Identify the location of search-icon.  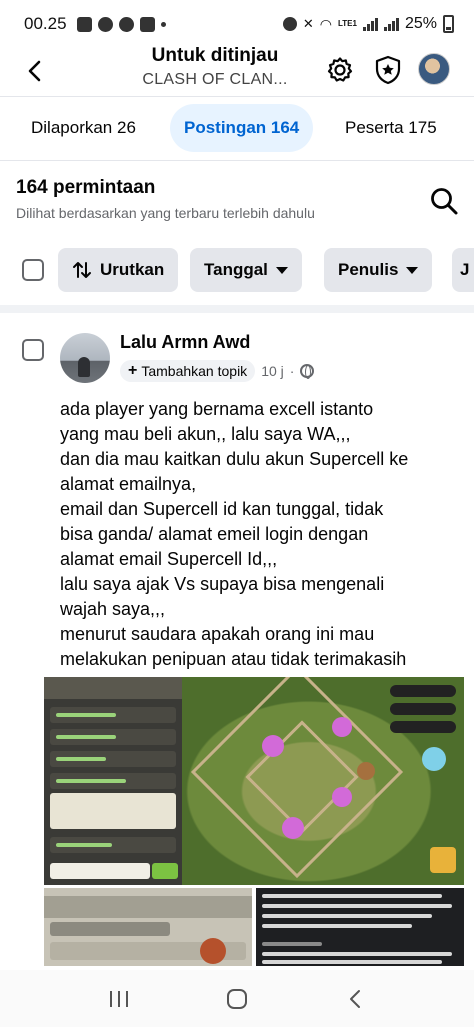
(444, 201).